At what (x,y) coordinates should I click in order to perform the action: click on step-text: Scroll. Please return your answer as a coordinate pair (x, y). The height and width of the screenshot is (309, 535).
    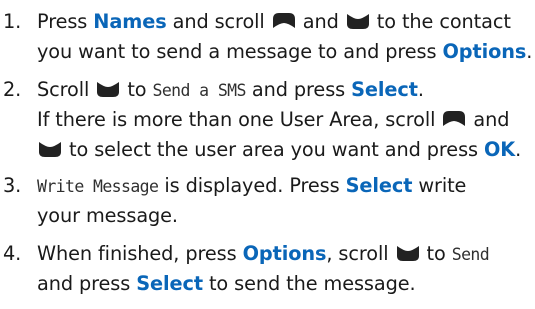
    Looking at the image, I should click on (66, 89).